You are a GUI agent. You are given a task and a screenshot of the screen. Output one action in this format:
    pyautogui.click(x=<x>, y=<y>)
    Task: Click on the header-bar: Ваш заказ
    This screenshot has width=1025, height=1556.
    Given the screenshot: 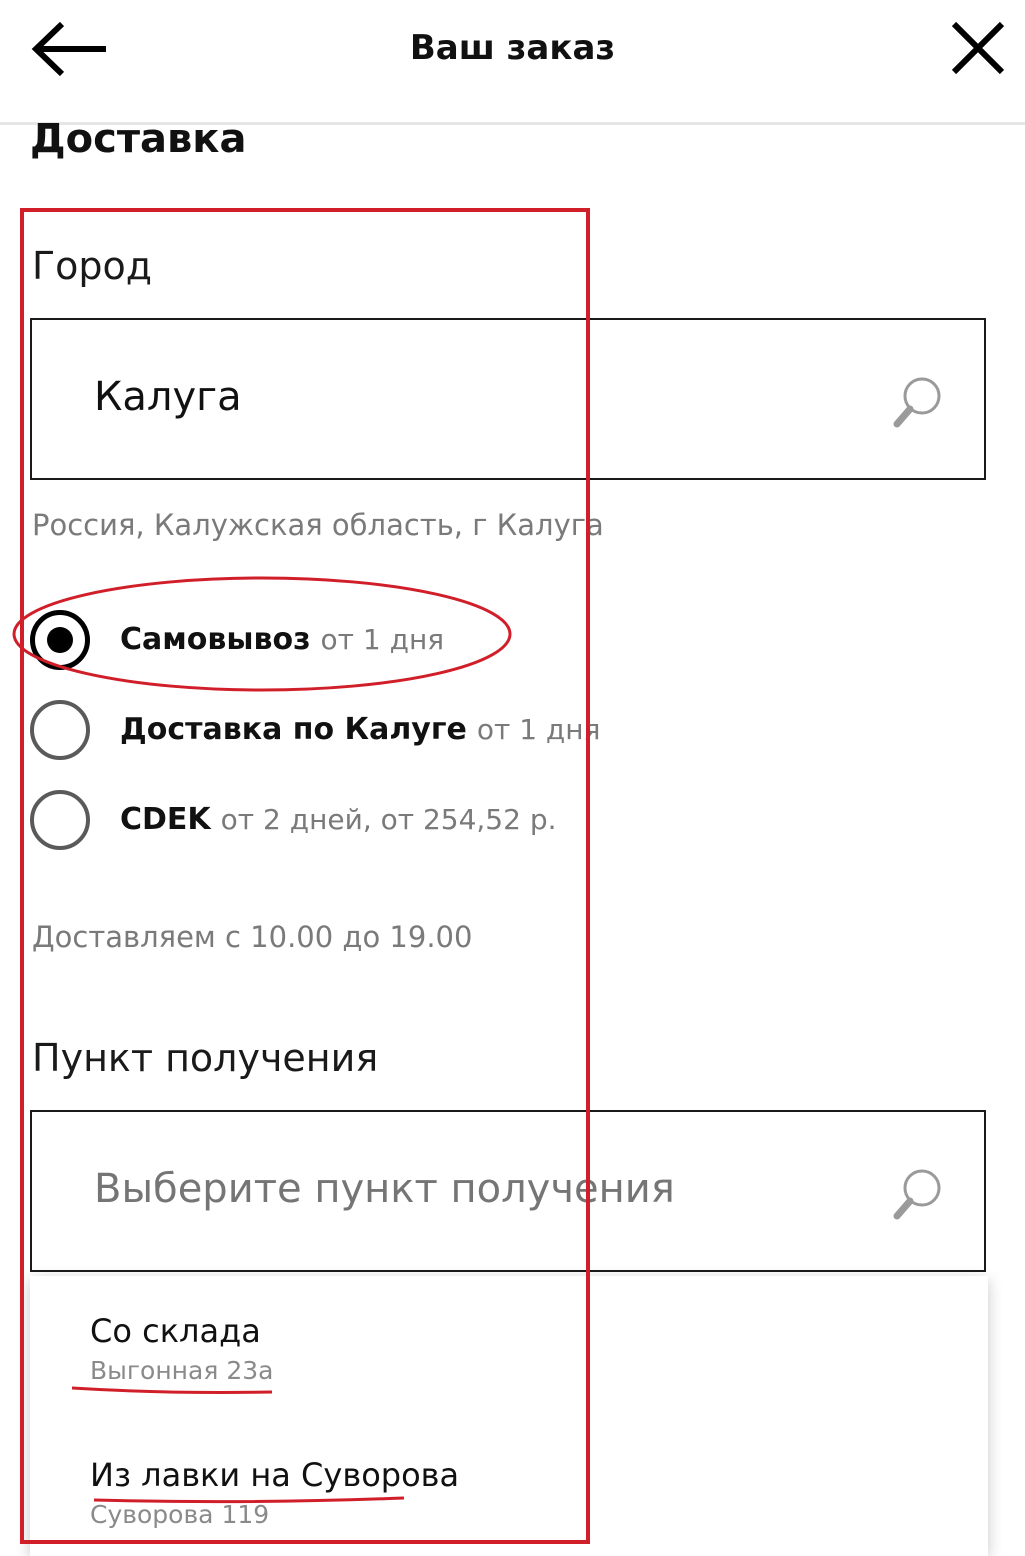 What is the action you would take?
    pyautogui.click(x=512, y=62)
    